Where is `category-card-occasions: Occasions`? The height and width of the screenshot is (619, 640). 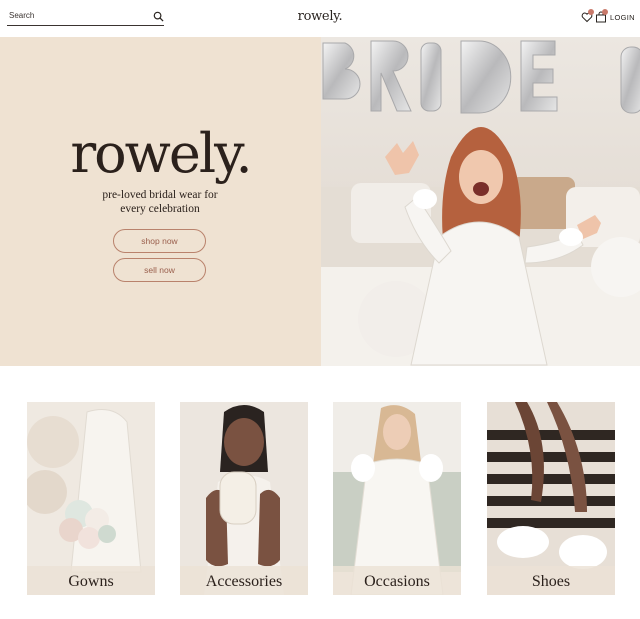
category-card-occasions: Occasions is located at coordinates (397, 498).